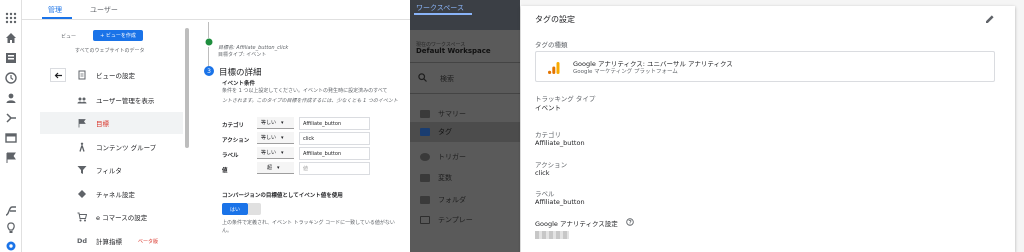 This screenshot has height=252, width=1024. What do you see at coordinates (445, 178) in the screenshot?
I see `nav-variables: 変数` at bounding box center [445, 178].